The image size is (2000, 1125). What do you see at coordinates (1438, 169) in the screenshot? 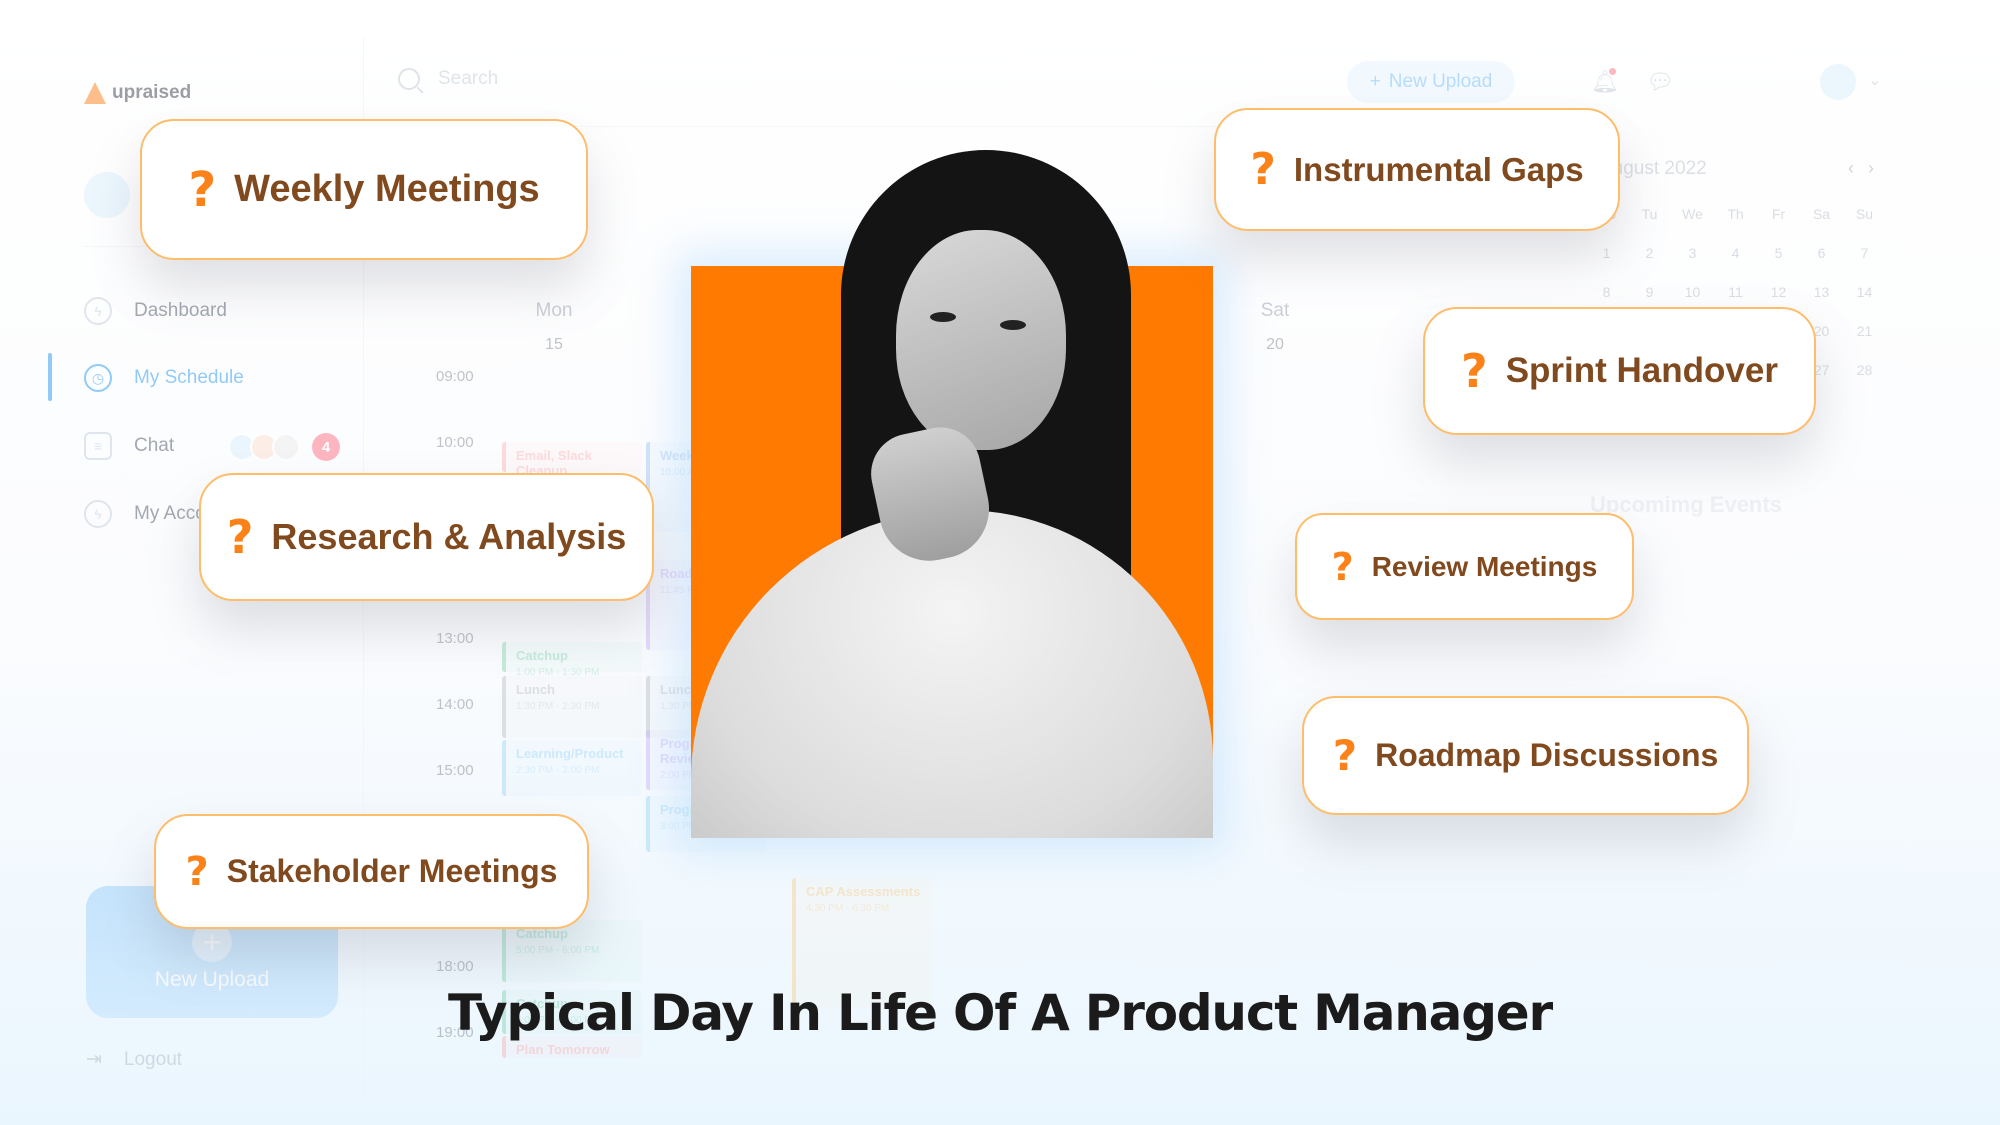
I see `callout-label: Instrumental Gaps` at bounding box center [1438, 169].